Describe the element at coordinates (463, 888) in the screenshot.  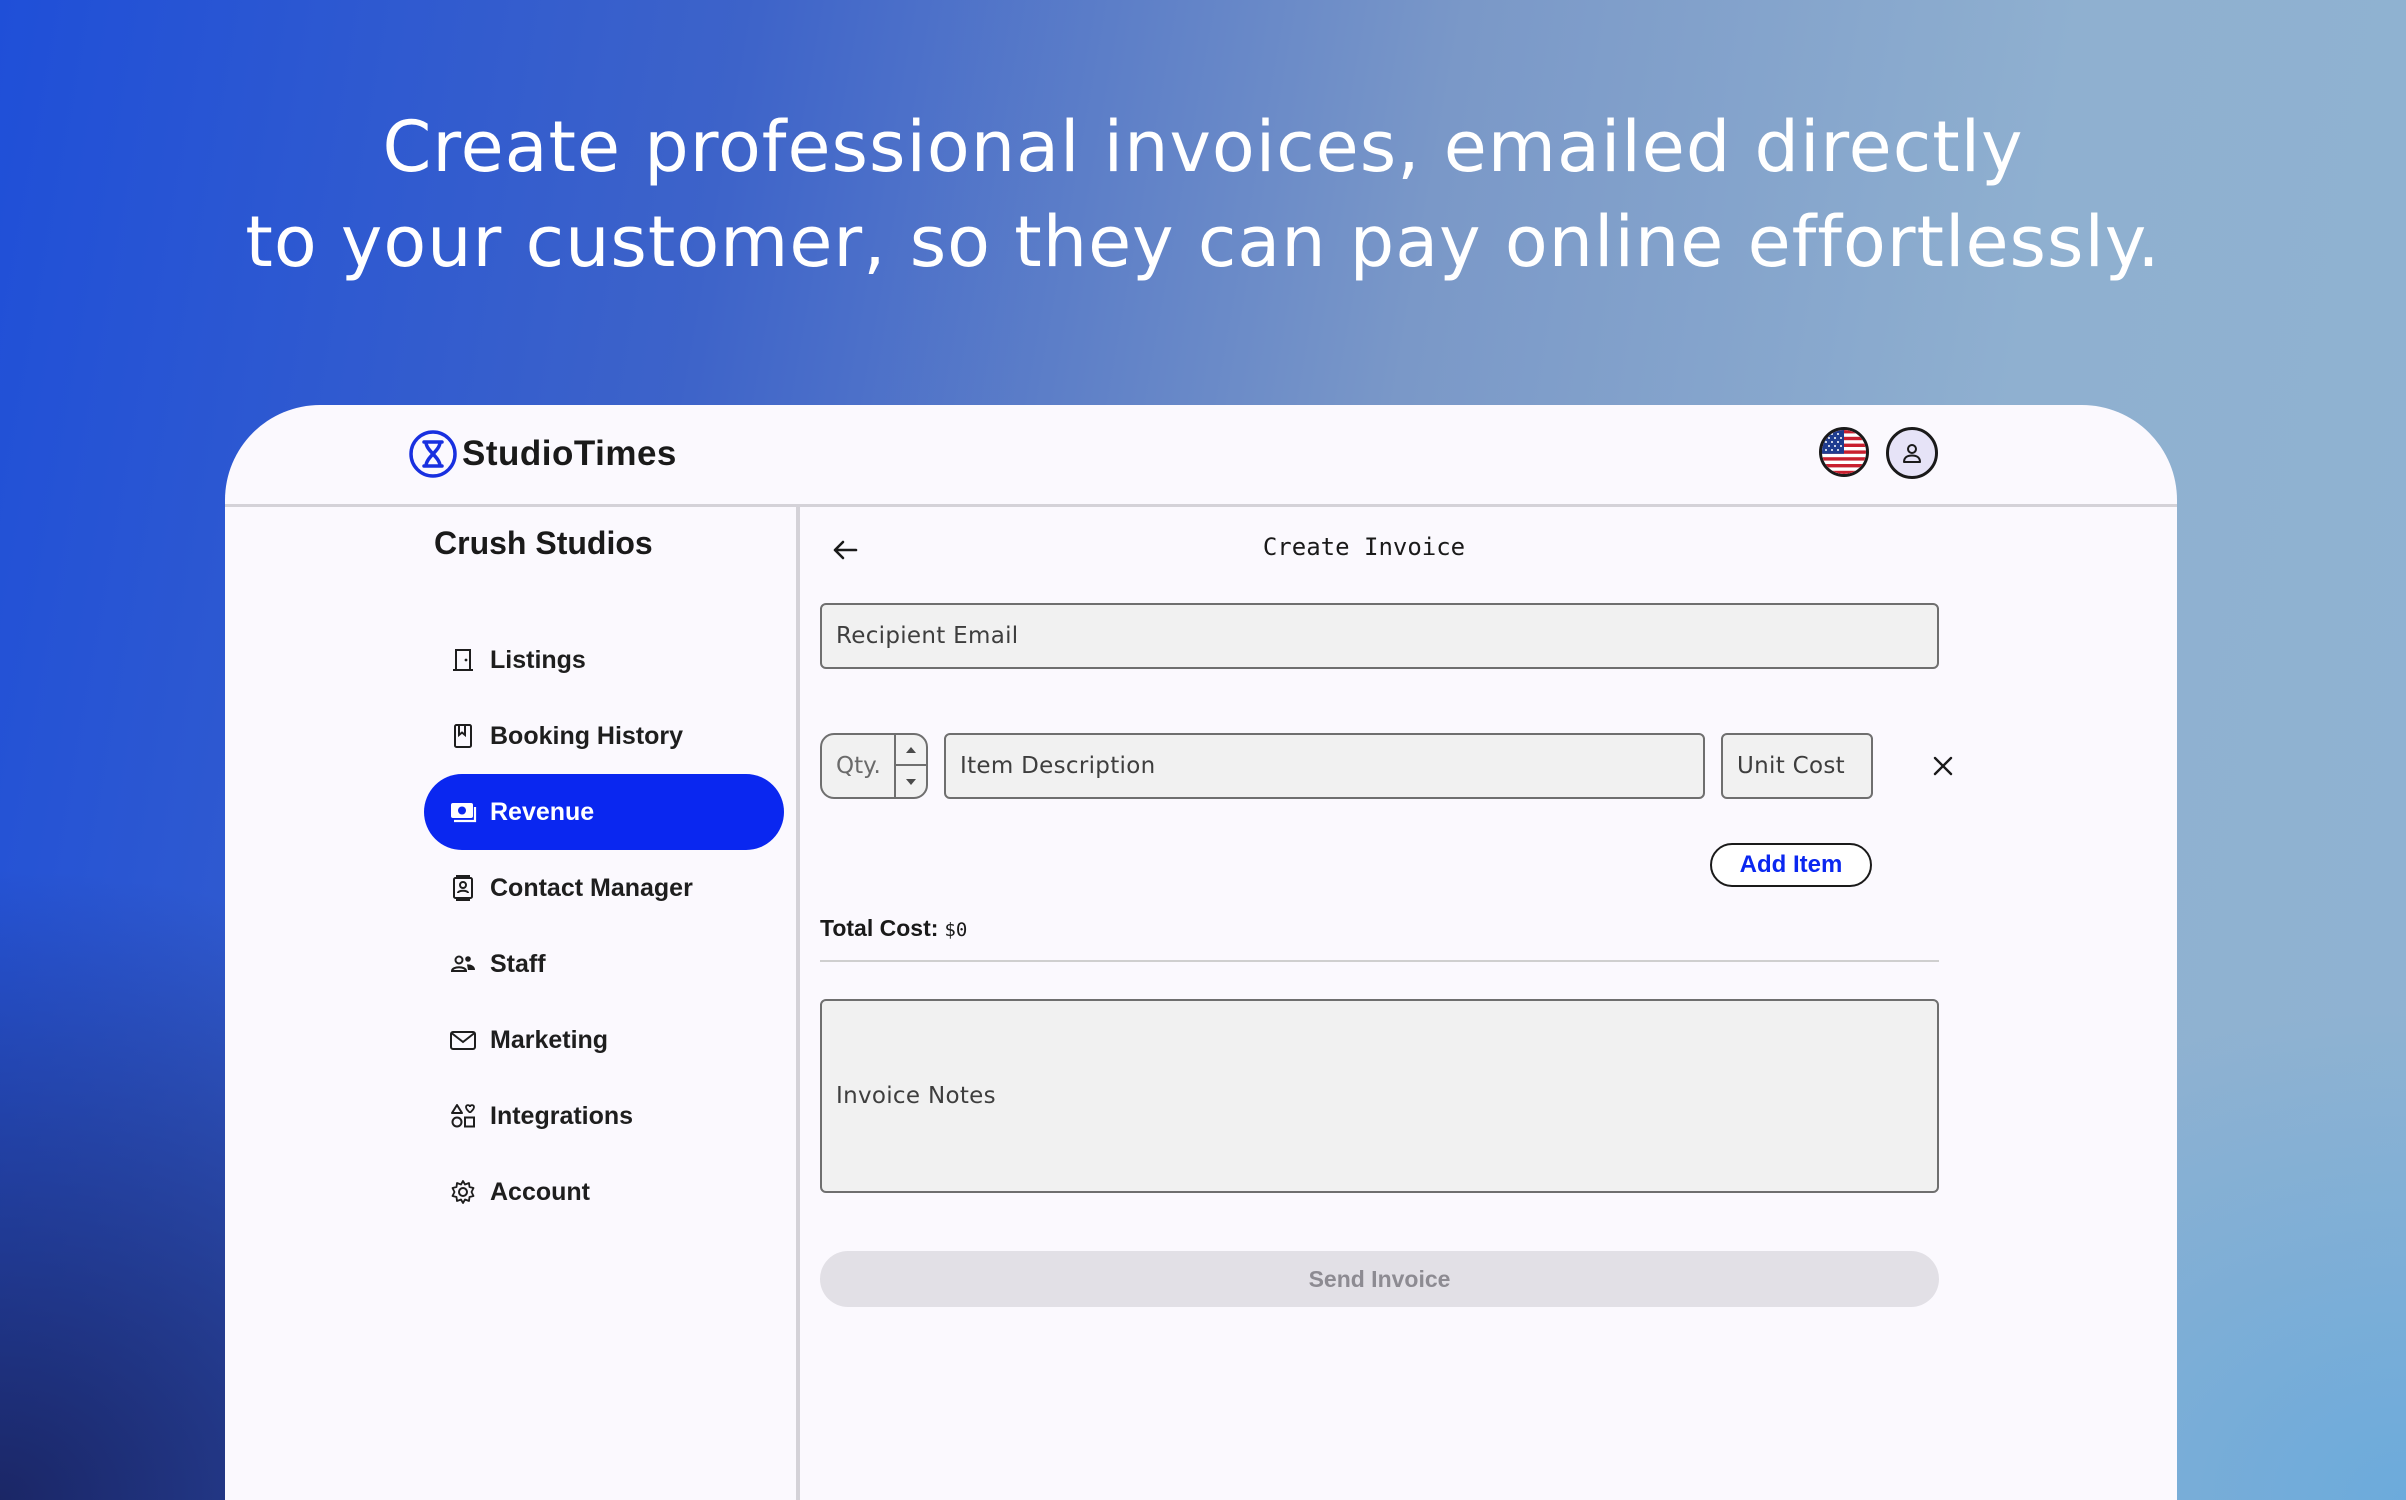
I see `contact-icon` at that location.